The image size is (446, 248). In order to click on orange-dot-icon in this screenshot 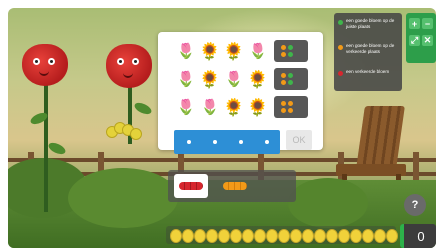, I will do `click(340, 47)`.